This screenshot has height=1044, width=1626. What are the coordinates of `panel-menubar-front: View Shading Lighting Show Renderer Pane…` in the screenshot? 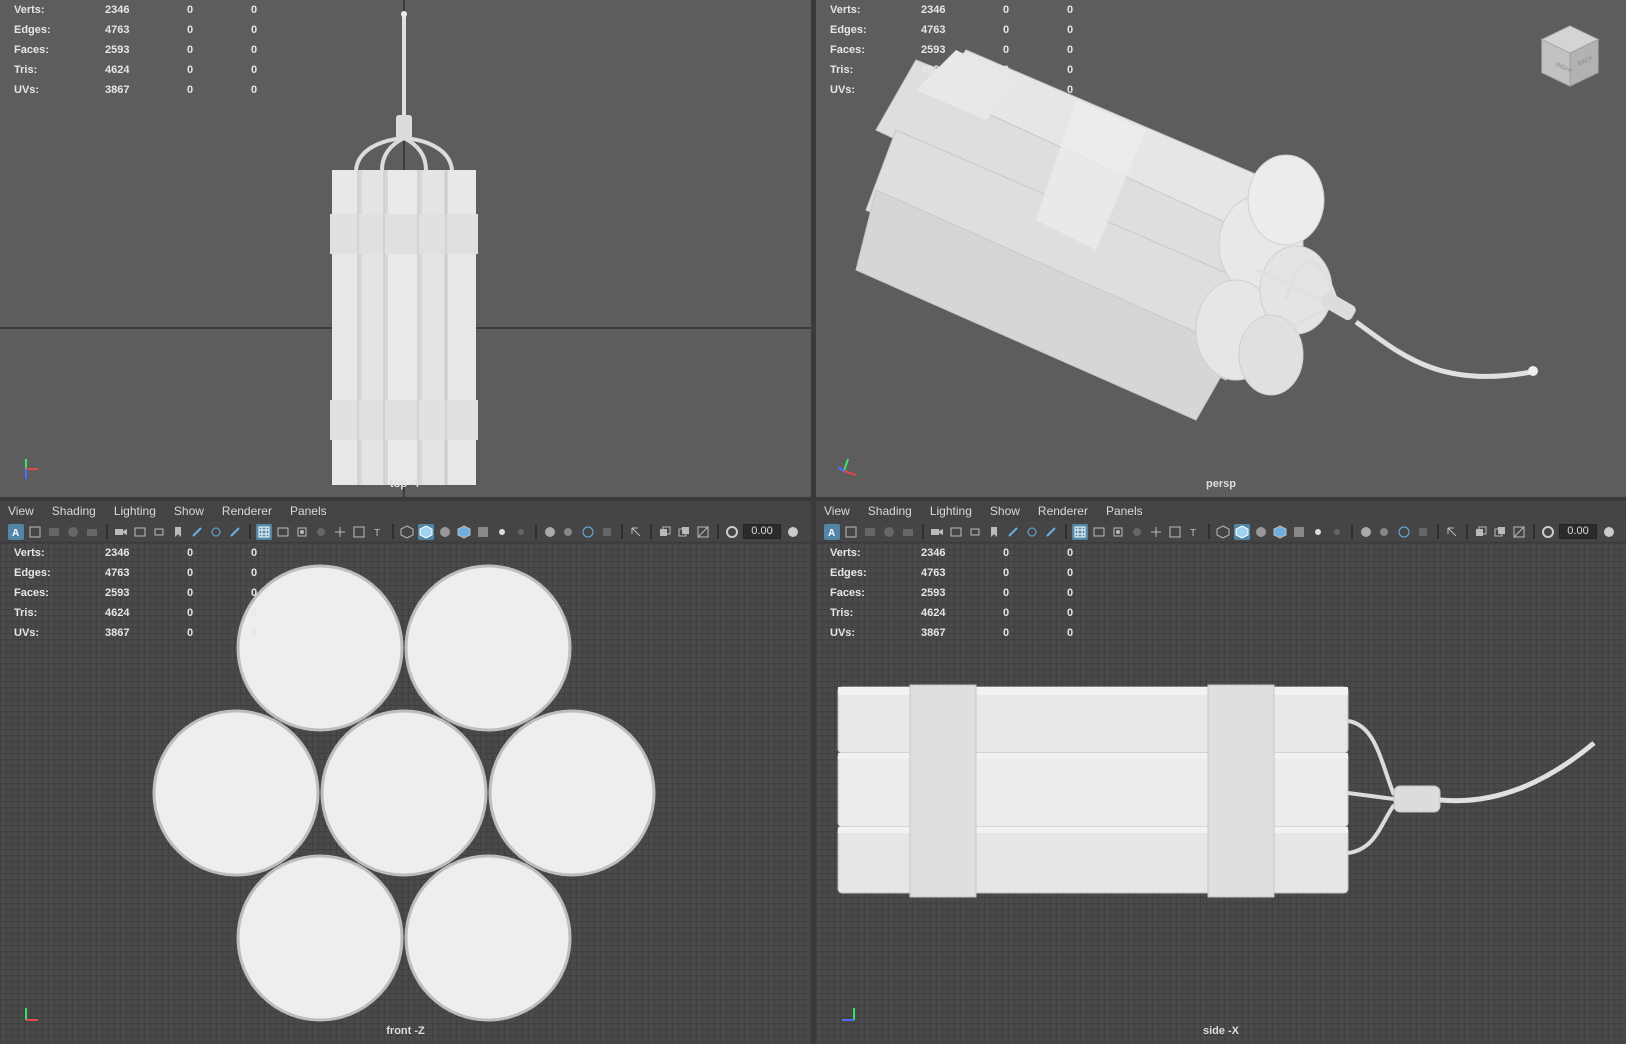 It's located at (405, 511).